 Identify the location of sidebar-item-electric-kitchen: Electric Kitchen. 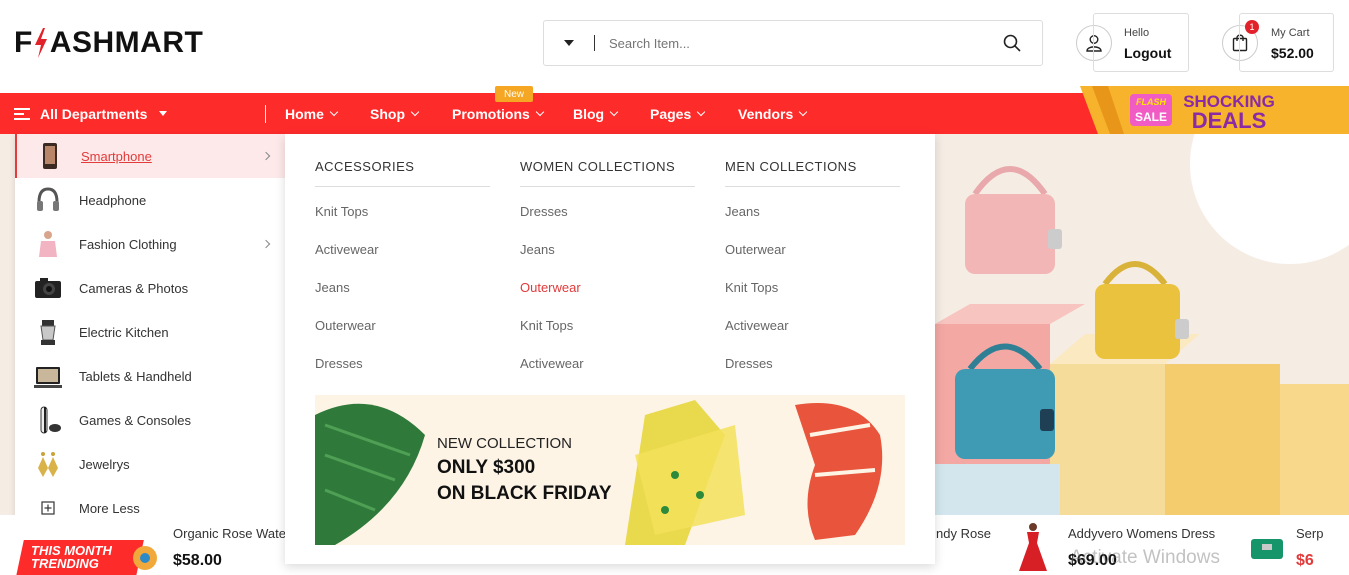
(150, 332).